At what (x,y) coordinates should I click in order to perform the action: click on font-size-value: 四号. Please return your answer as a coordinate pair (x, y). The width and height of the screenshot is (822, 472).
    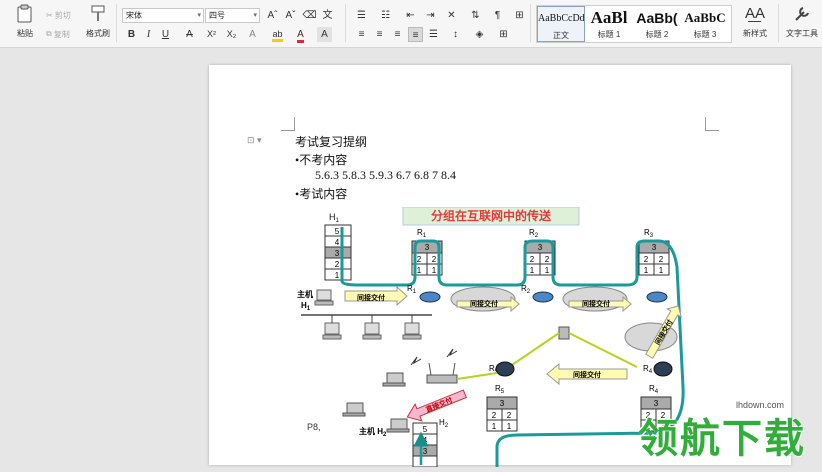
    Looking at the image, I should click on (217, 15).